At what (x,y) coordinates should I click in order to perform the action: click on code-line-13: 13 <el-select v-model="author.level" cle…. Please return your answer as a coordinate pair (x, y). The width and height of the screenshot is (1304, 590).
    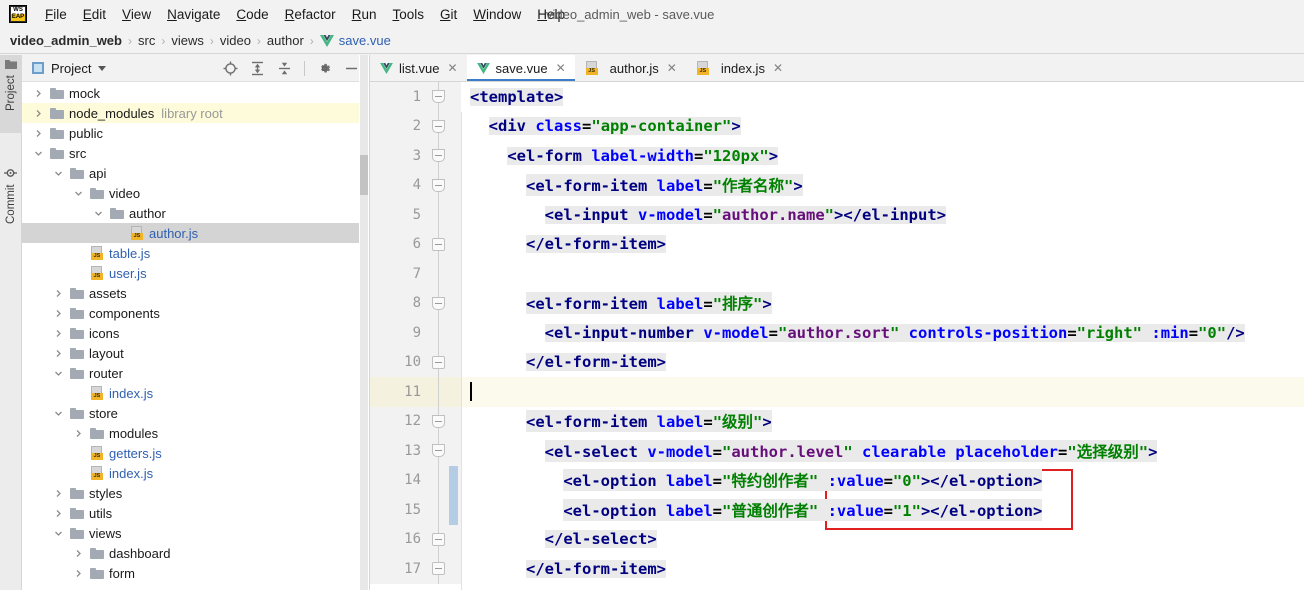
    Looking at the image, I should click on (837, 451).